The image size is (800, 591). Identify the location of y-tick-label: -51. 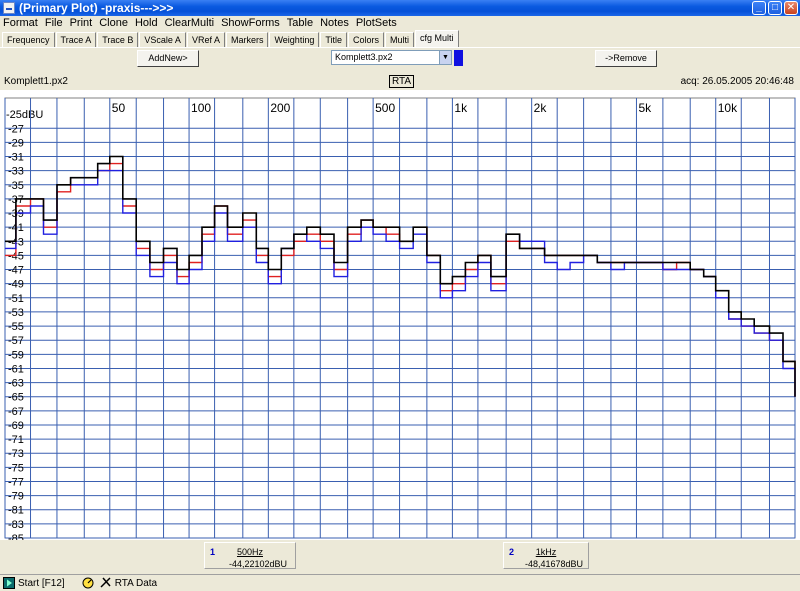
(16, 299).